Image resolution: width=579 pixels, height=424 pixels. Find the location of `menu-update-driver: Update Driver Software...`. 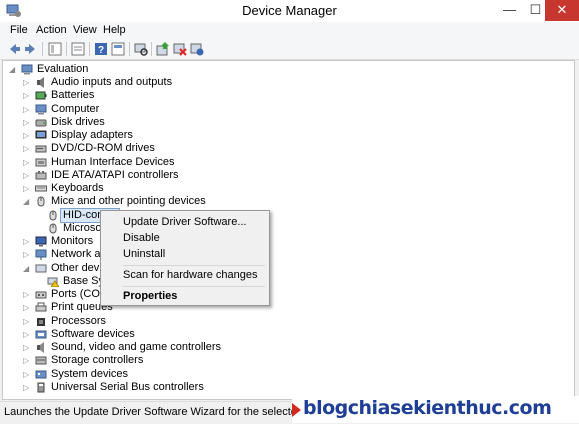

menu-update-driver: Update Driver Software... is located at coordinates (185, 222).